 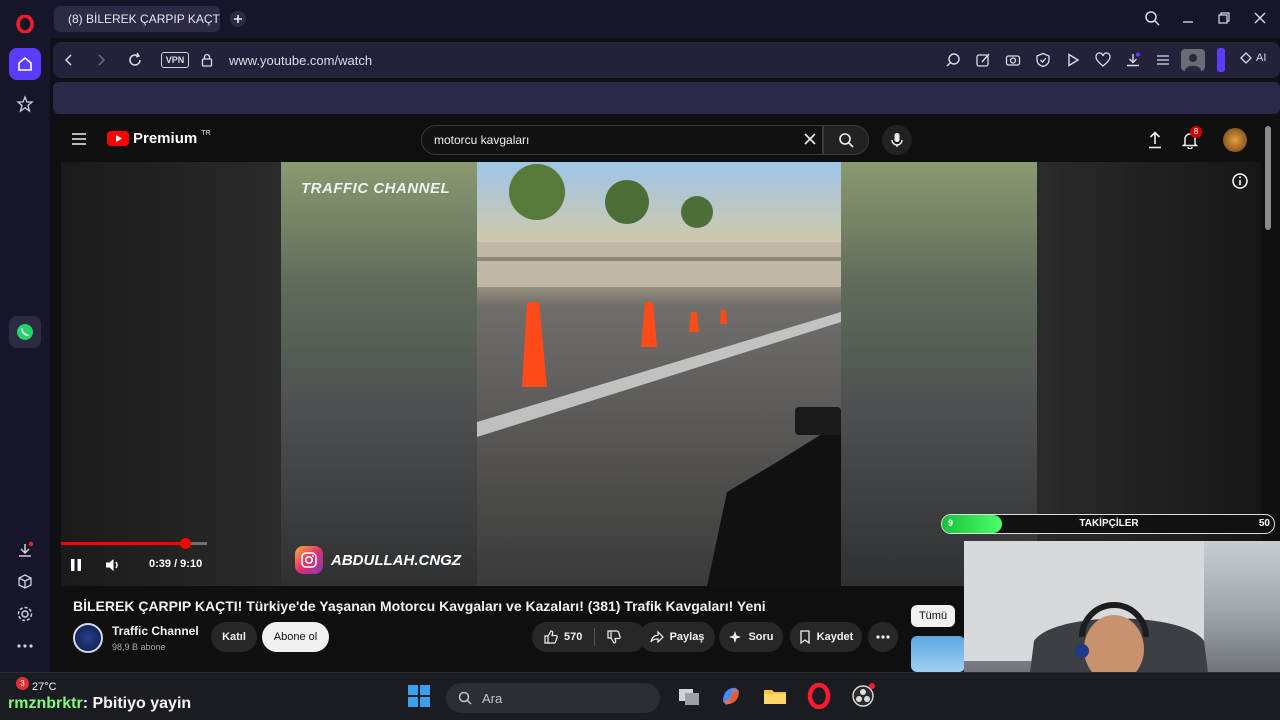 I want to click on channel-avatar, so click(x=88, y=638).